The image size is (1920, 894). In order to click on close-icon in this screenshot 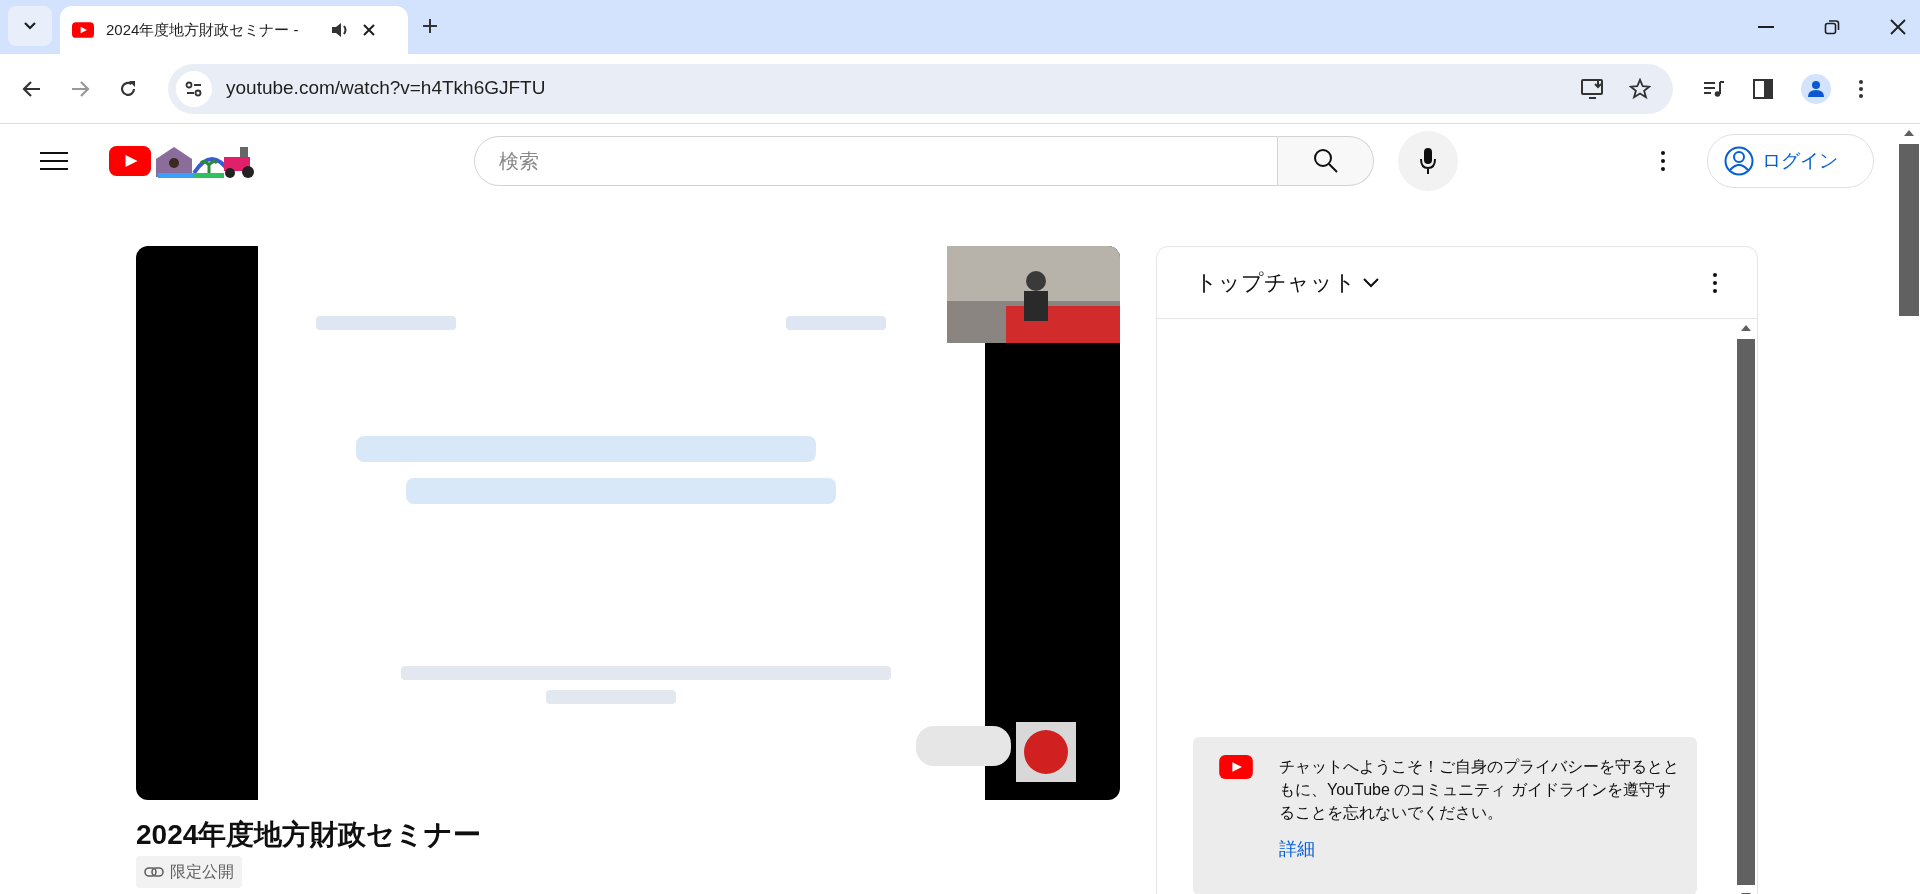, I will do `click(369, 30)`.